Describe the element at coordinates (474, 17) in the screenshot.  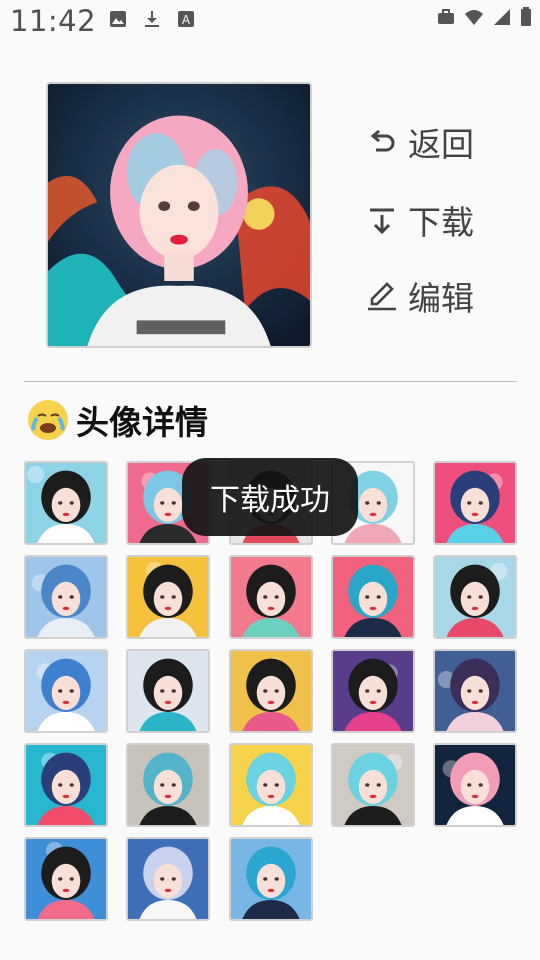
I see `wifi-icon` at that location.